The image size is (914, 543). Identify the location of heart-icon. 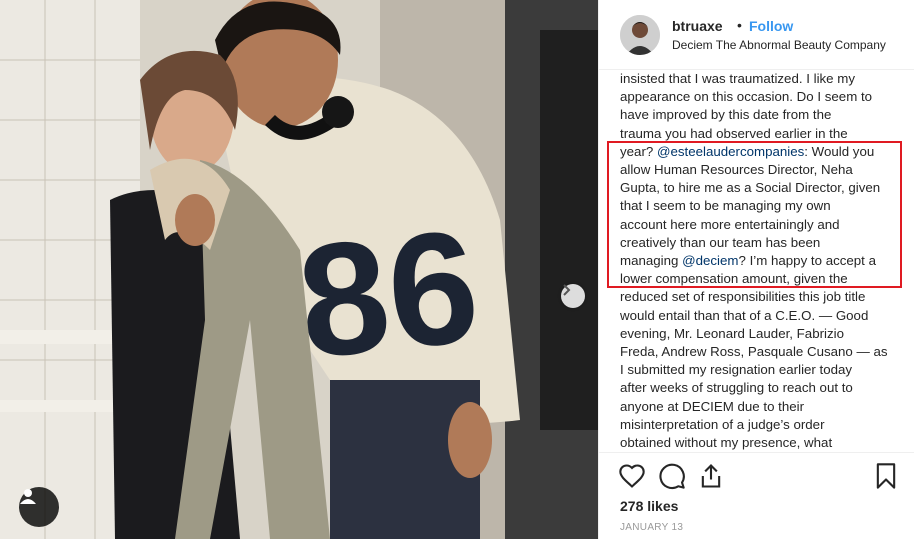
(632, 476).